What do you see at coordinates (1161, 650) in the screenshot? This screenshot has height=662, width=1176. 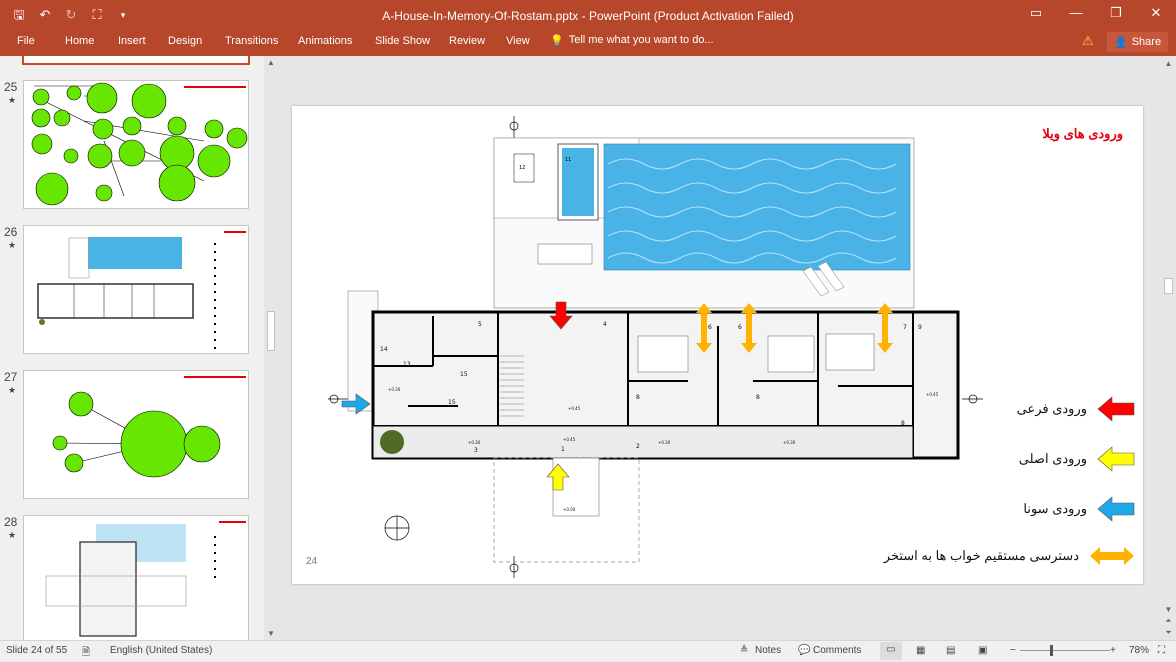 I see `fit-to-window-icon: ⛶` at bounding box center [1161, 650].